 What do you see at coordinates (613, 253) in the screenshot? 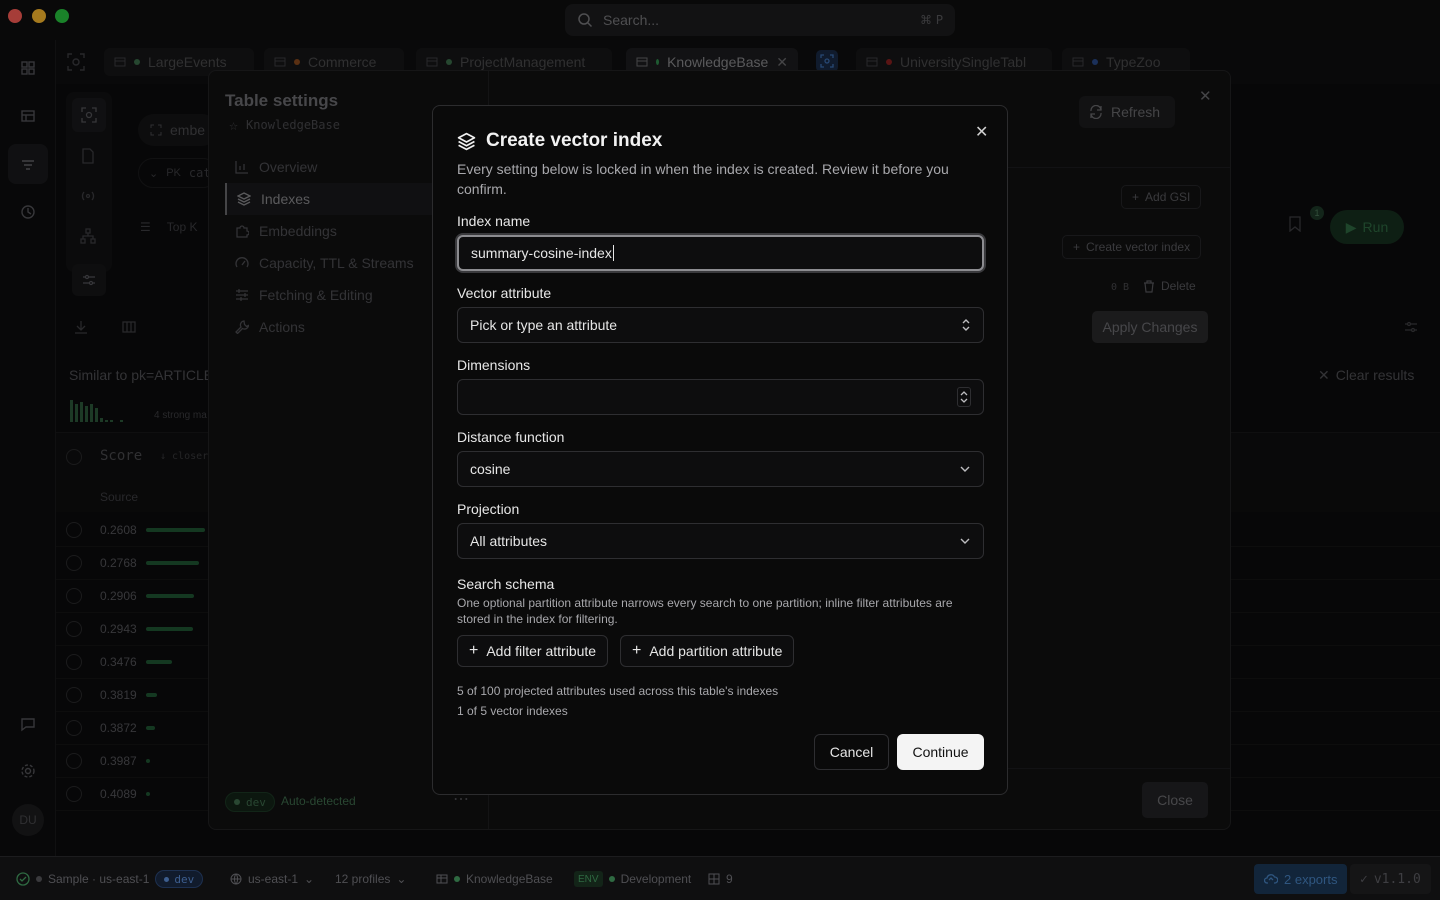
I see `text-cursor` at bounding box center [613, 253].